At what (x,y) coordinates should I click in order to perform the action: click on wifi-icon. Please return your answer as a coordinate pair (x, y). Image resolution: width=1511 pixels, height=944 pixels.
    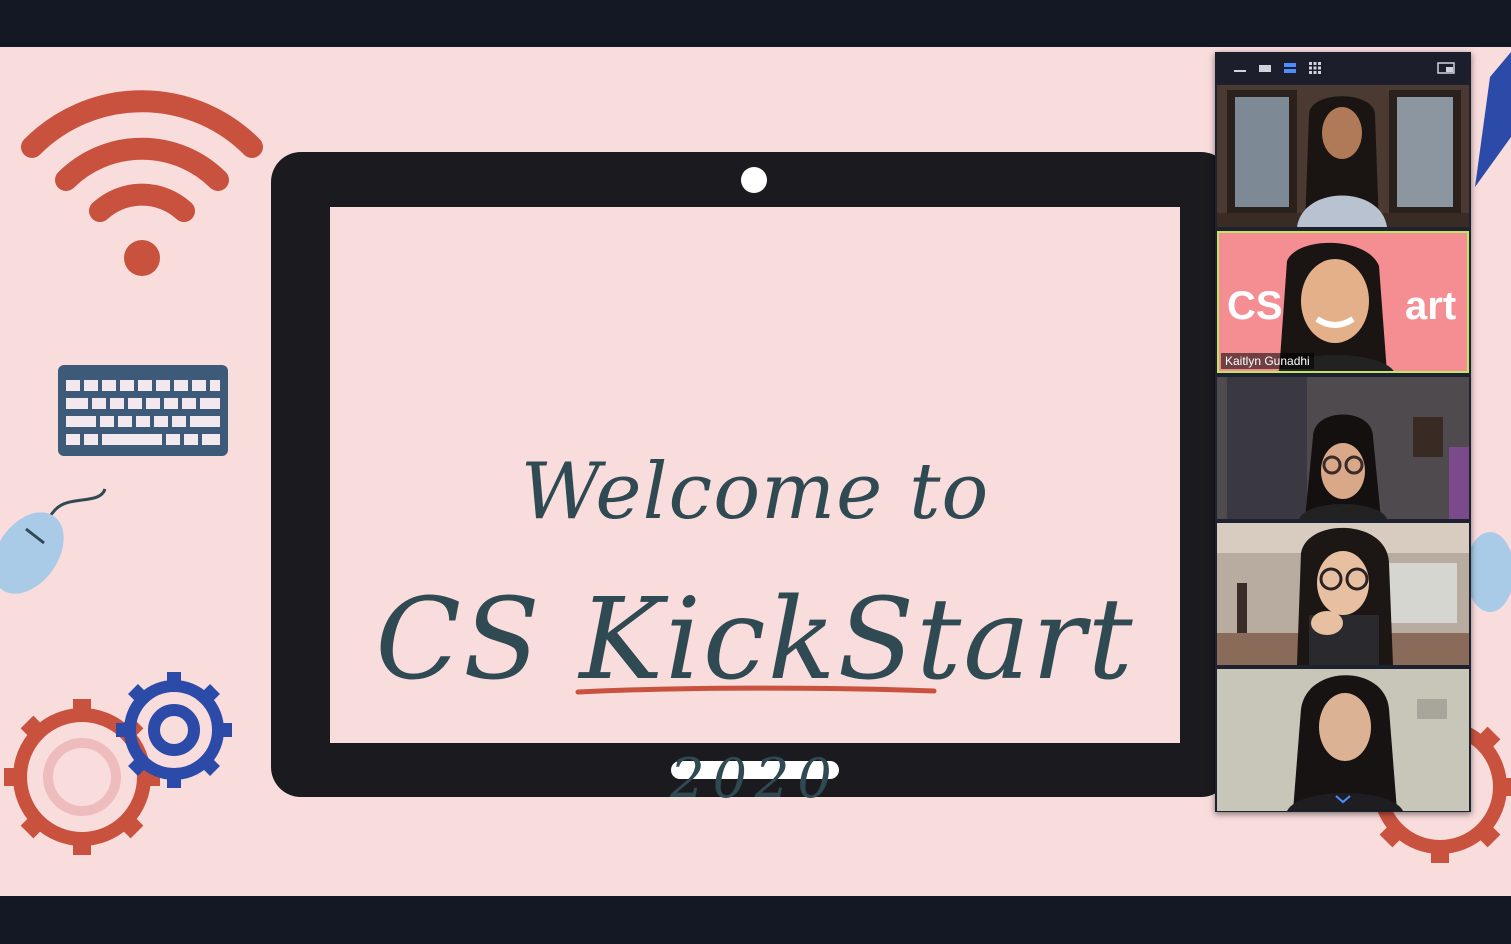
    Looking at the image, I should click on (142, 156).